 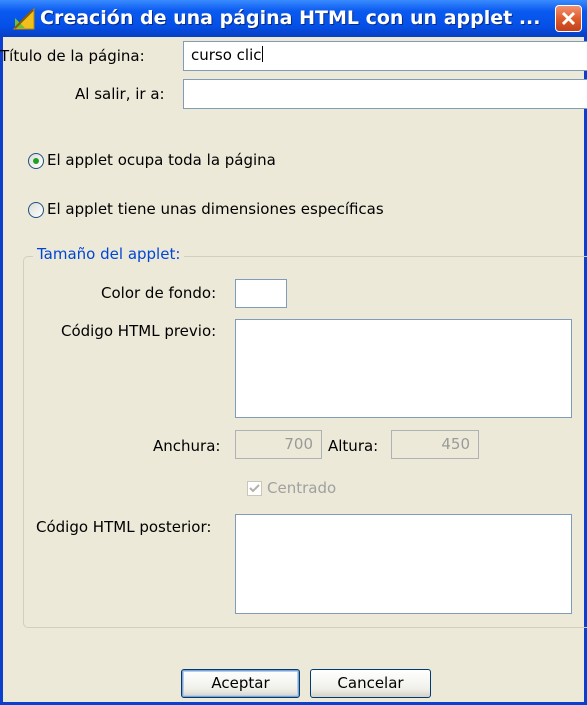 I want to click on exit-url-input, so click(x=385, y=94).